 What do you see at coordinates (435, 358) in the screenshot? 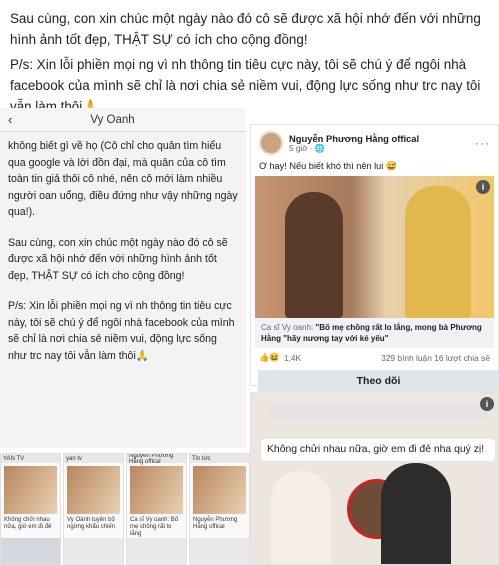
I see `comment-share-count: 329 bình luận 16 lượt chia sẻ` at bounding box center [435, 358].